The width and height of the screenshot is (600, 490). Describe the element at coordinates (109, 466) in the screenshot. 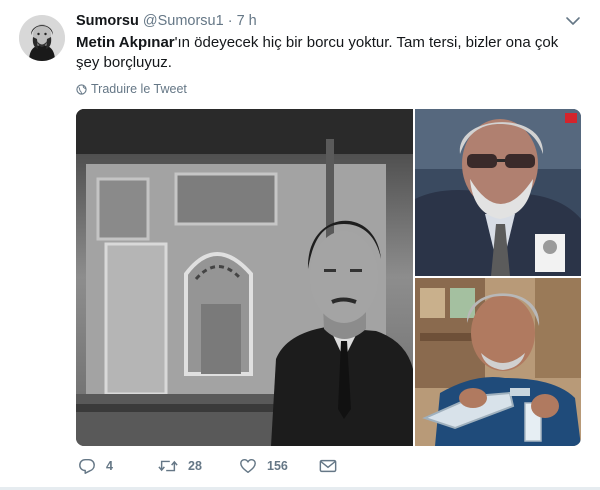

I see `reply-count: 4` at that location.